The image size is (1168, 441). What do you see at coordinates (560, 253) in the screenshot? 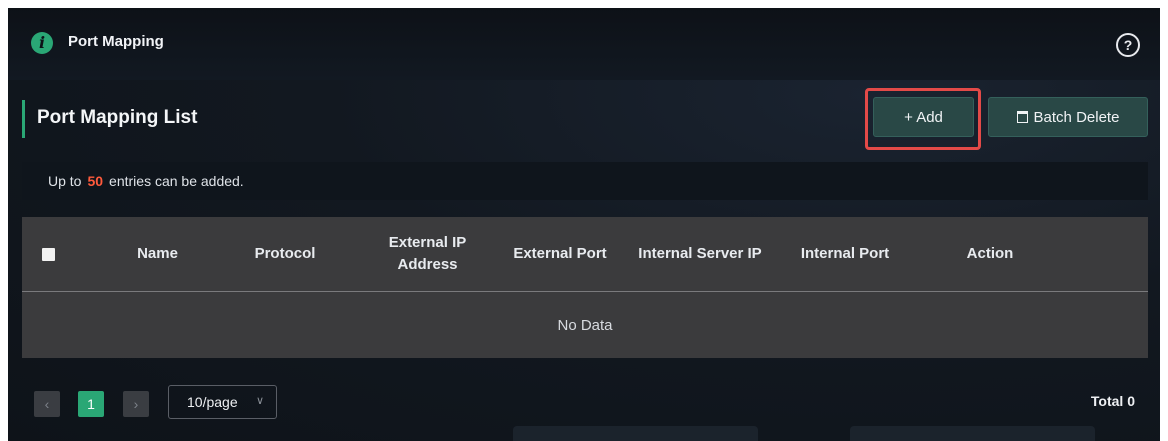
I see `column-header-external-port: External Port` at bounding box center [560, 253].